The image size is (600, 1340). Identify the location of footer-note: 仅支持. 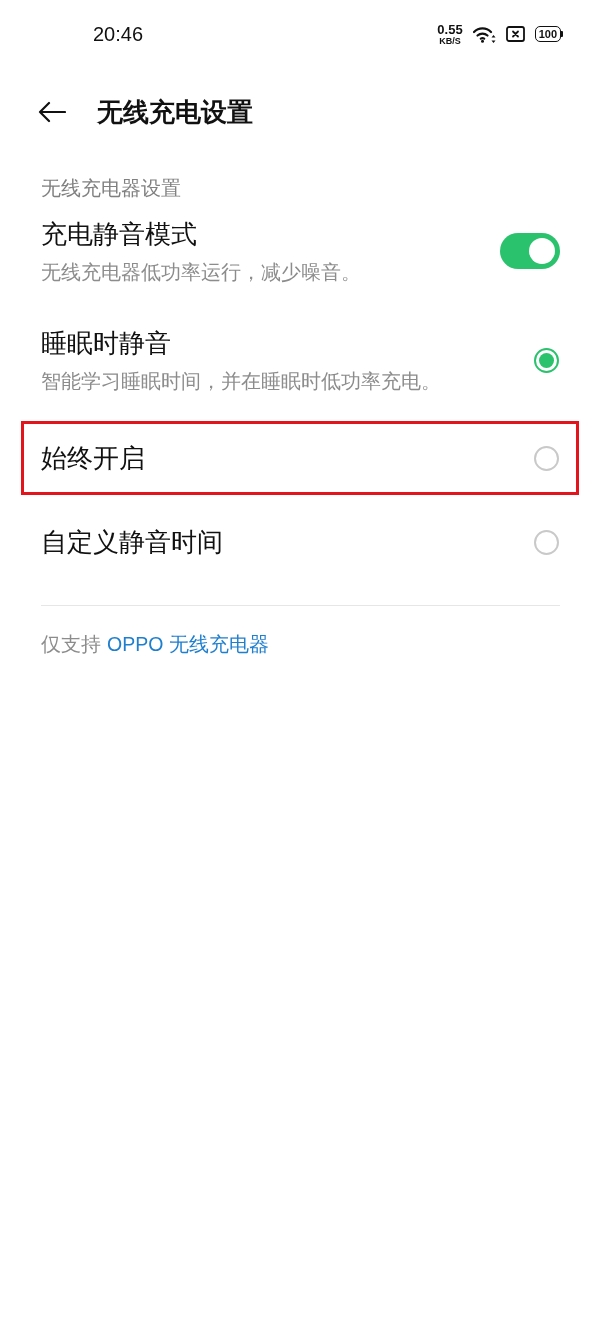
(71, 644).